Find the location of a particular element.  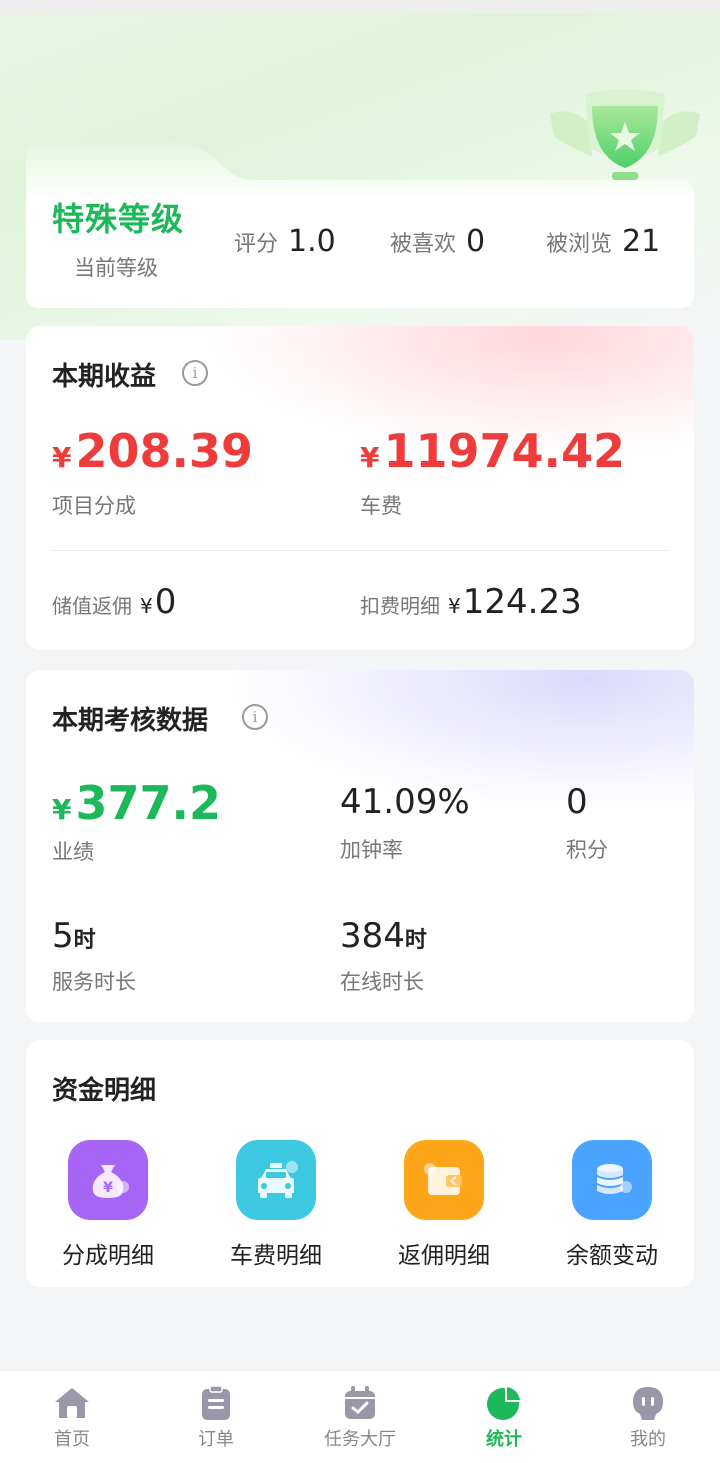

likes-stat: 被喜欢 0 is located at coordinates (437, 241).